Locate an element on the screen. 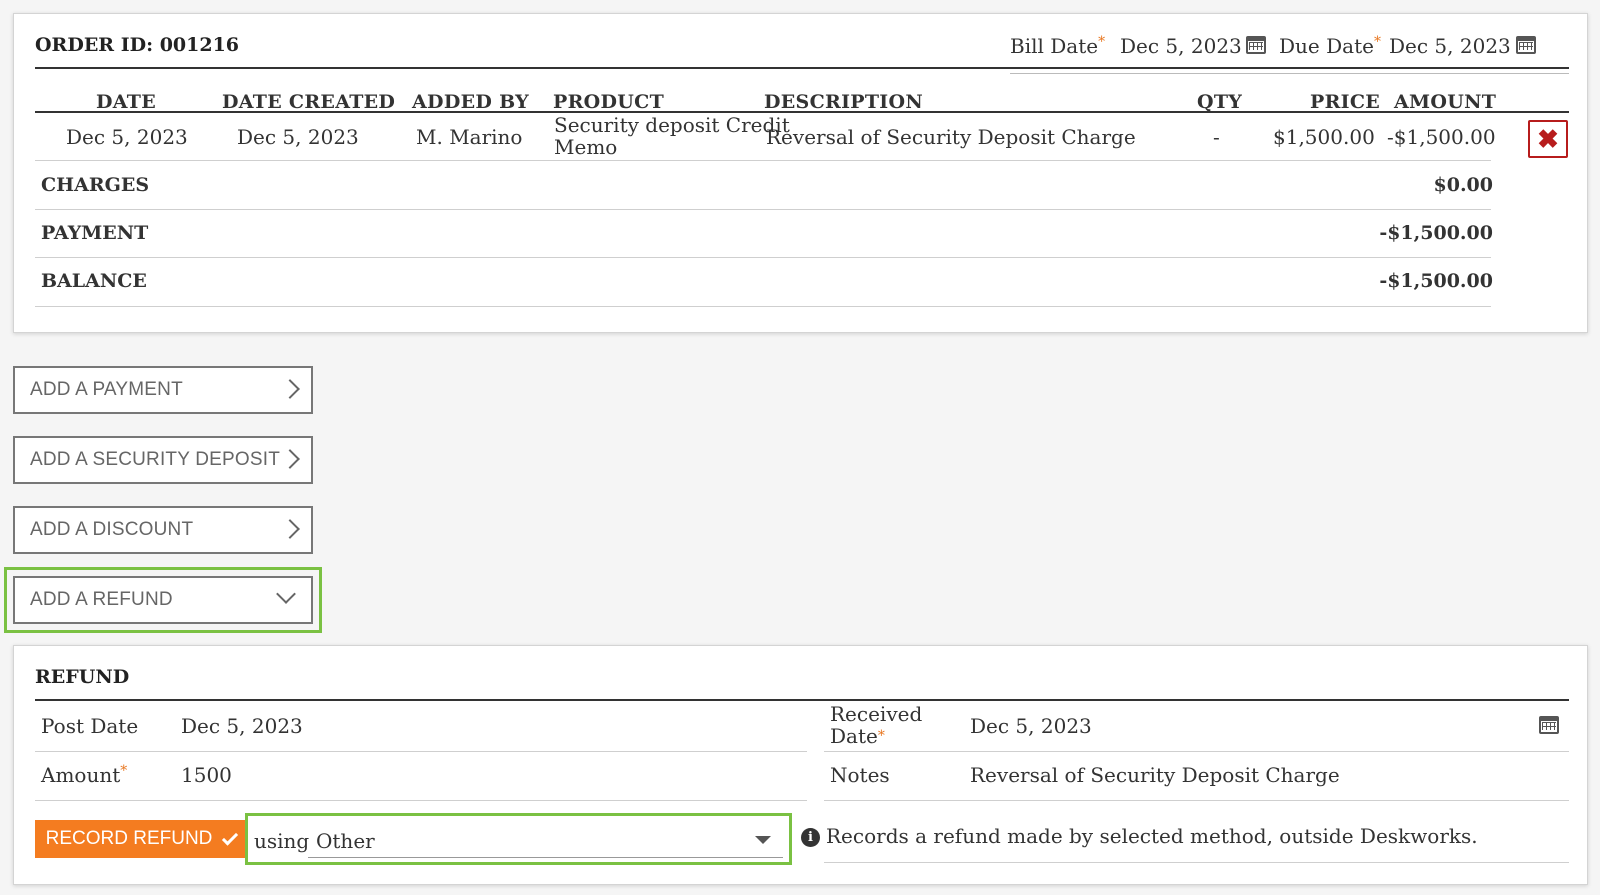  cell-price: $1,500.00 is located at coordinates (1324, 137).